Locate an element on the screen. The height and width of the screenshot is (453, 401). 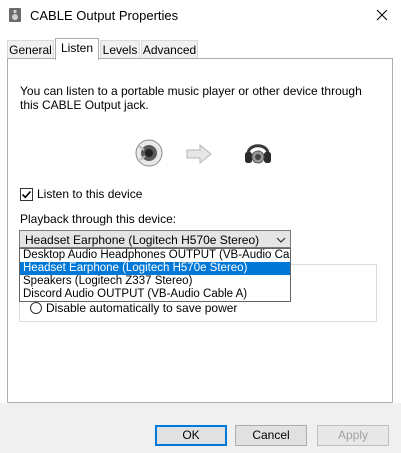
power-radio-row: Disable automatically to save power is located at coordinates (133, 308).